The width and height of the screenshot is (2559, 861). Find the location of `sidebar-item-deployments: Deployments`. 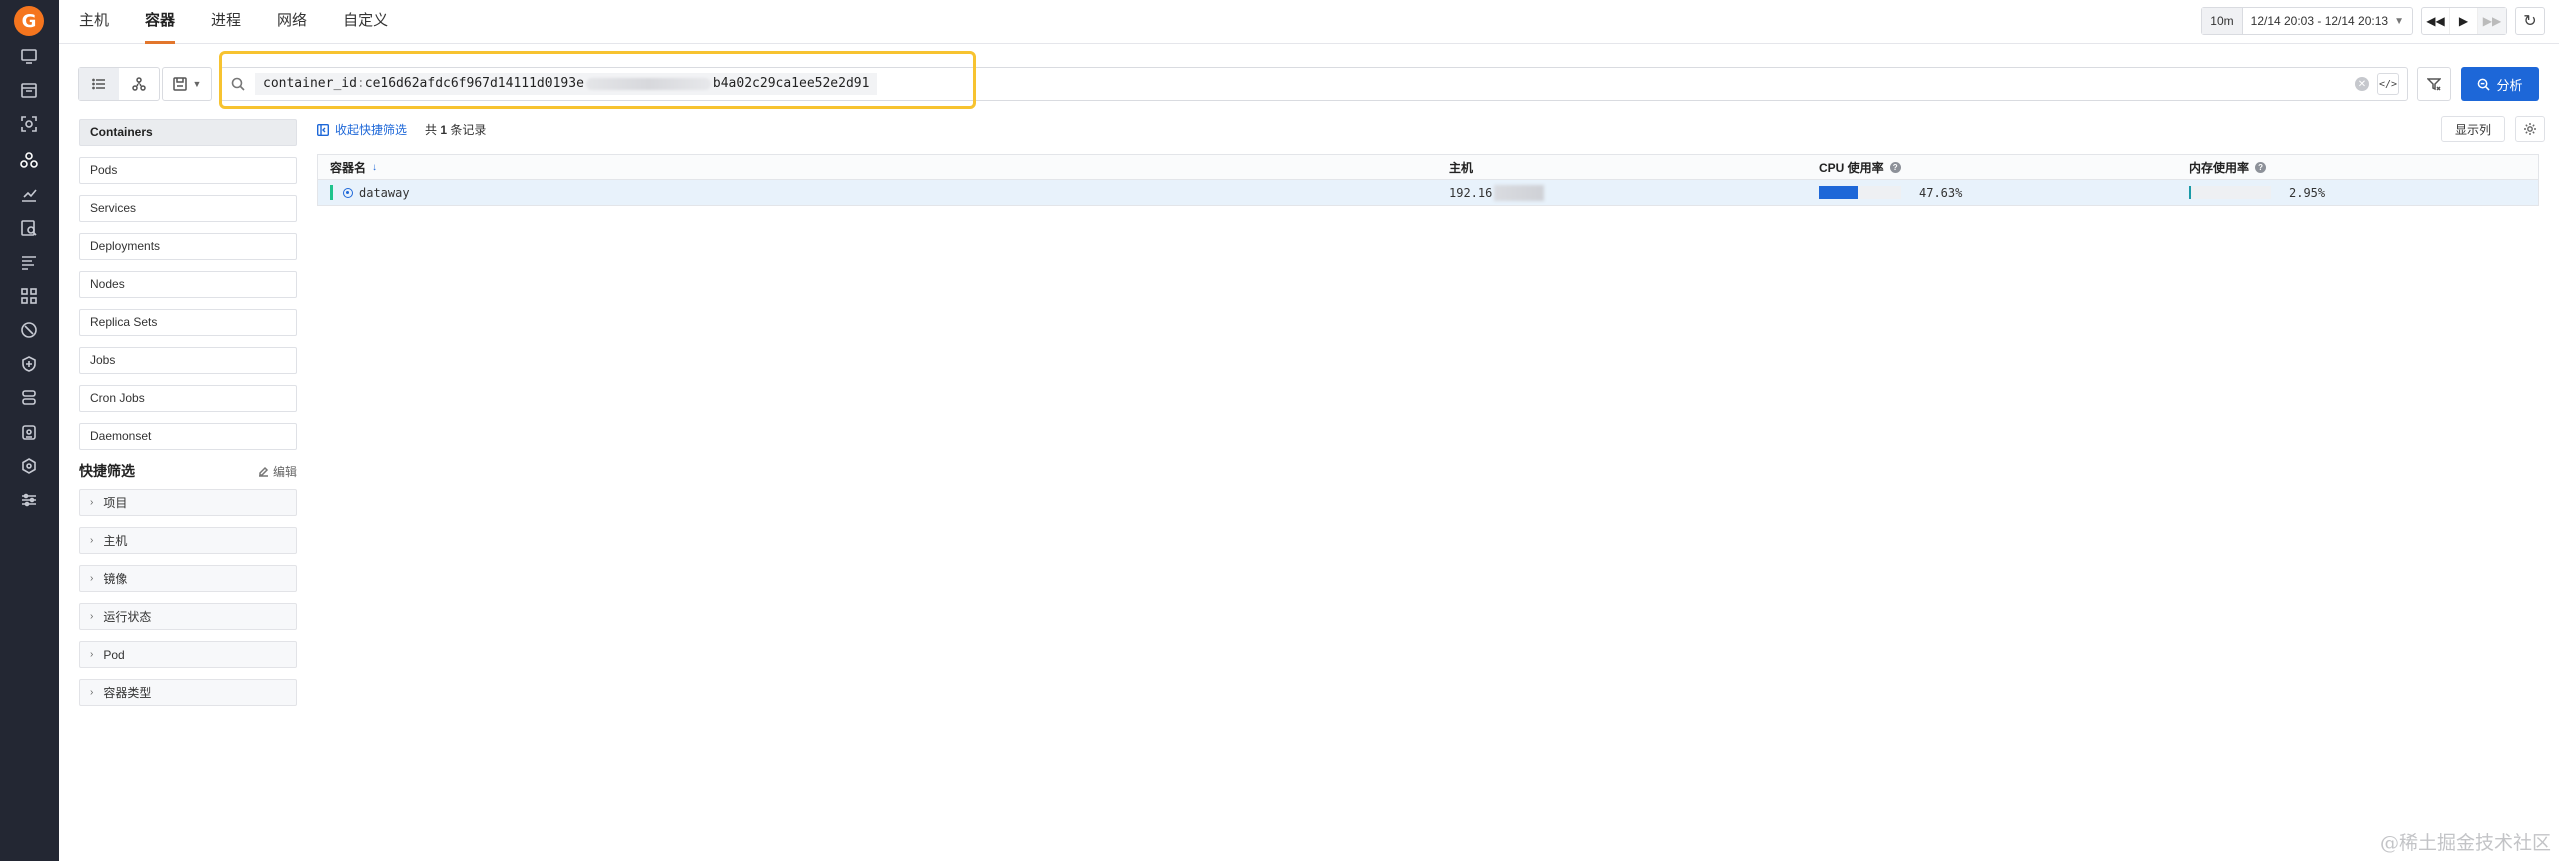

sidebar-item-deployments: Deployments is located at coordinates (188, 246).